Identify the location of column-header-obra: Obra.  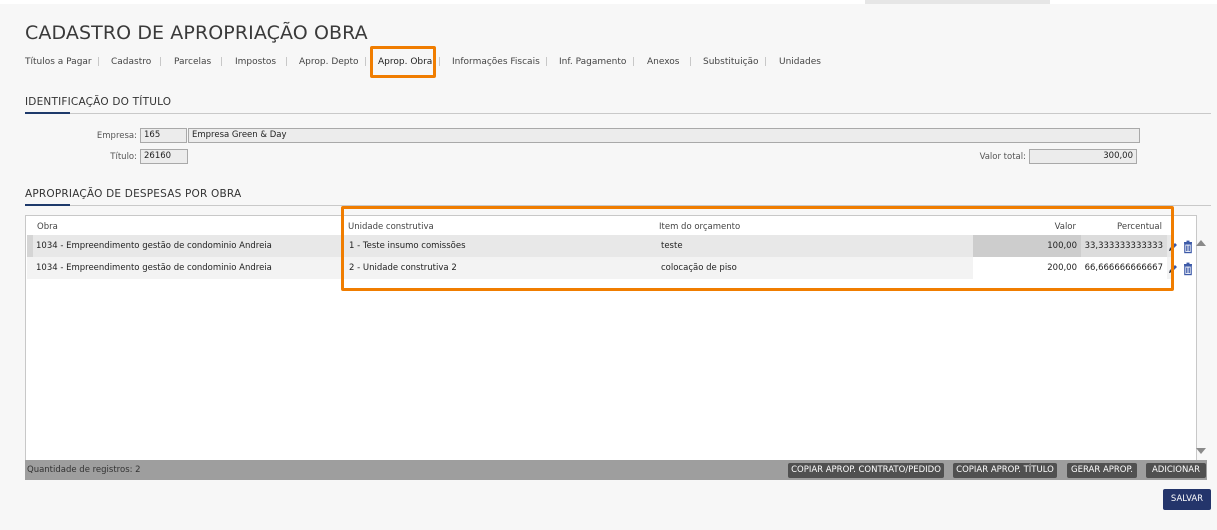
(47, 227).